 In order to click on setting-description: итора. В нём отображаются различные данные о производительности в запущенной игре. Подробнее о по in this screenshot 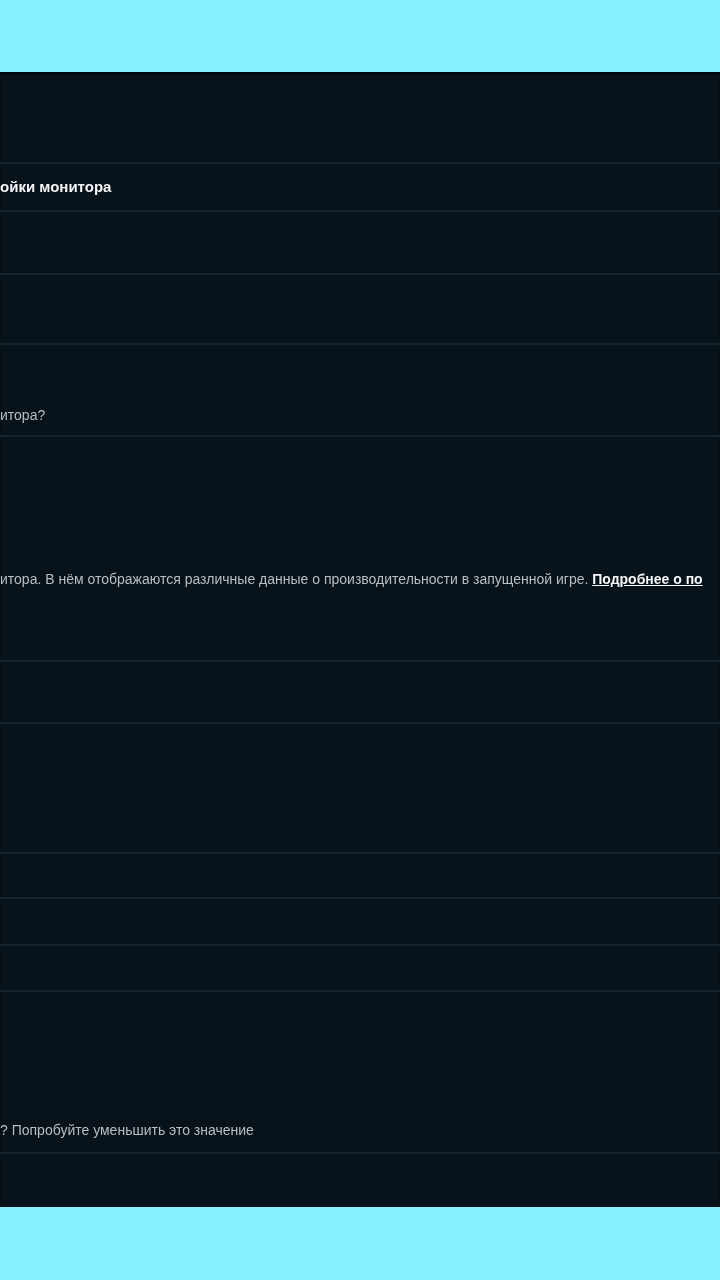, I will do `click(351, 579)`.